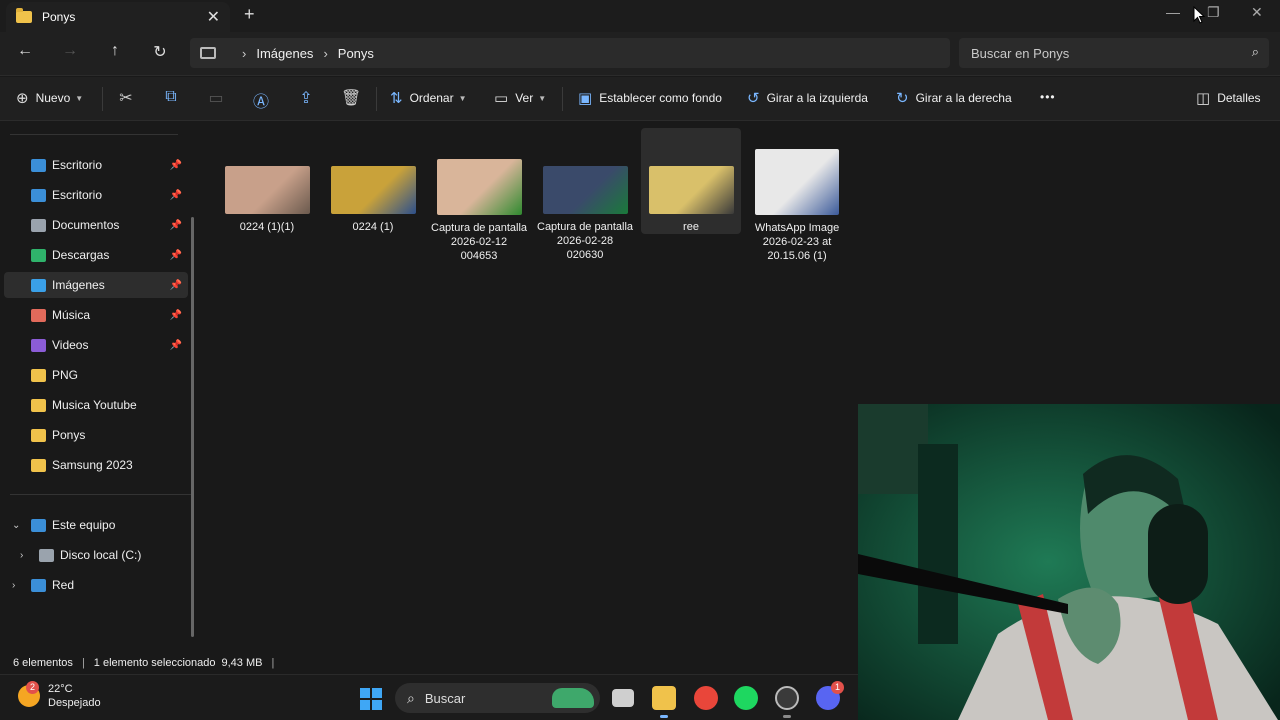  I want to click on new-tab-button: +, so click(249, 14).